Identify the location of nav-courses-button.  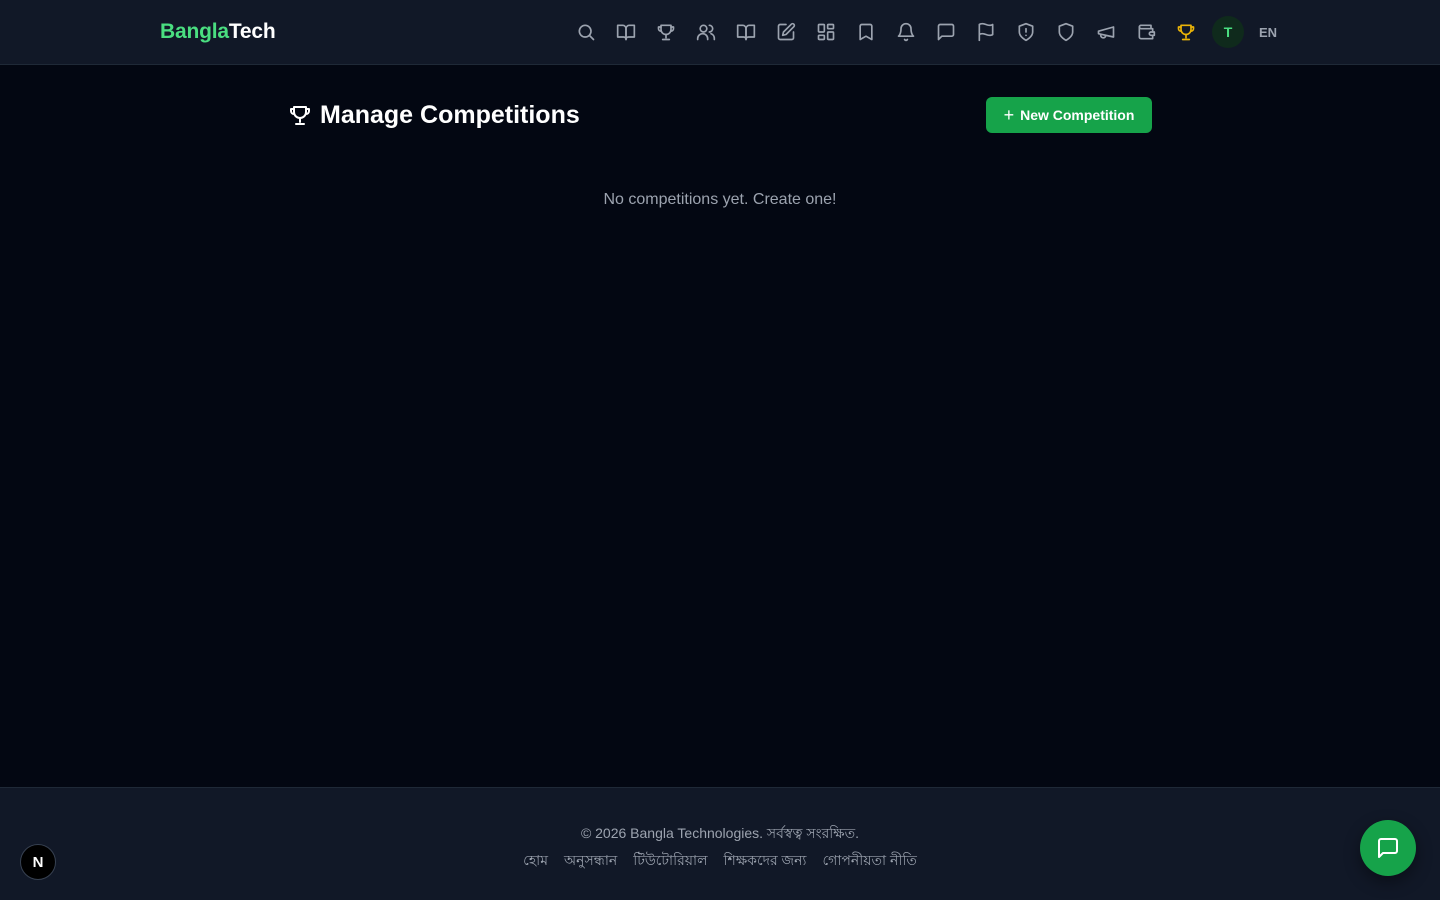
(746, 32).